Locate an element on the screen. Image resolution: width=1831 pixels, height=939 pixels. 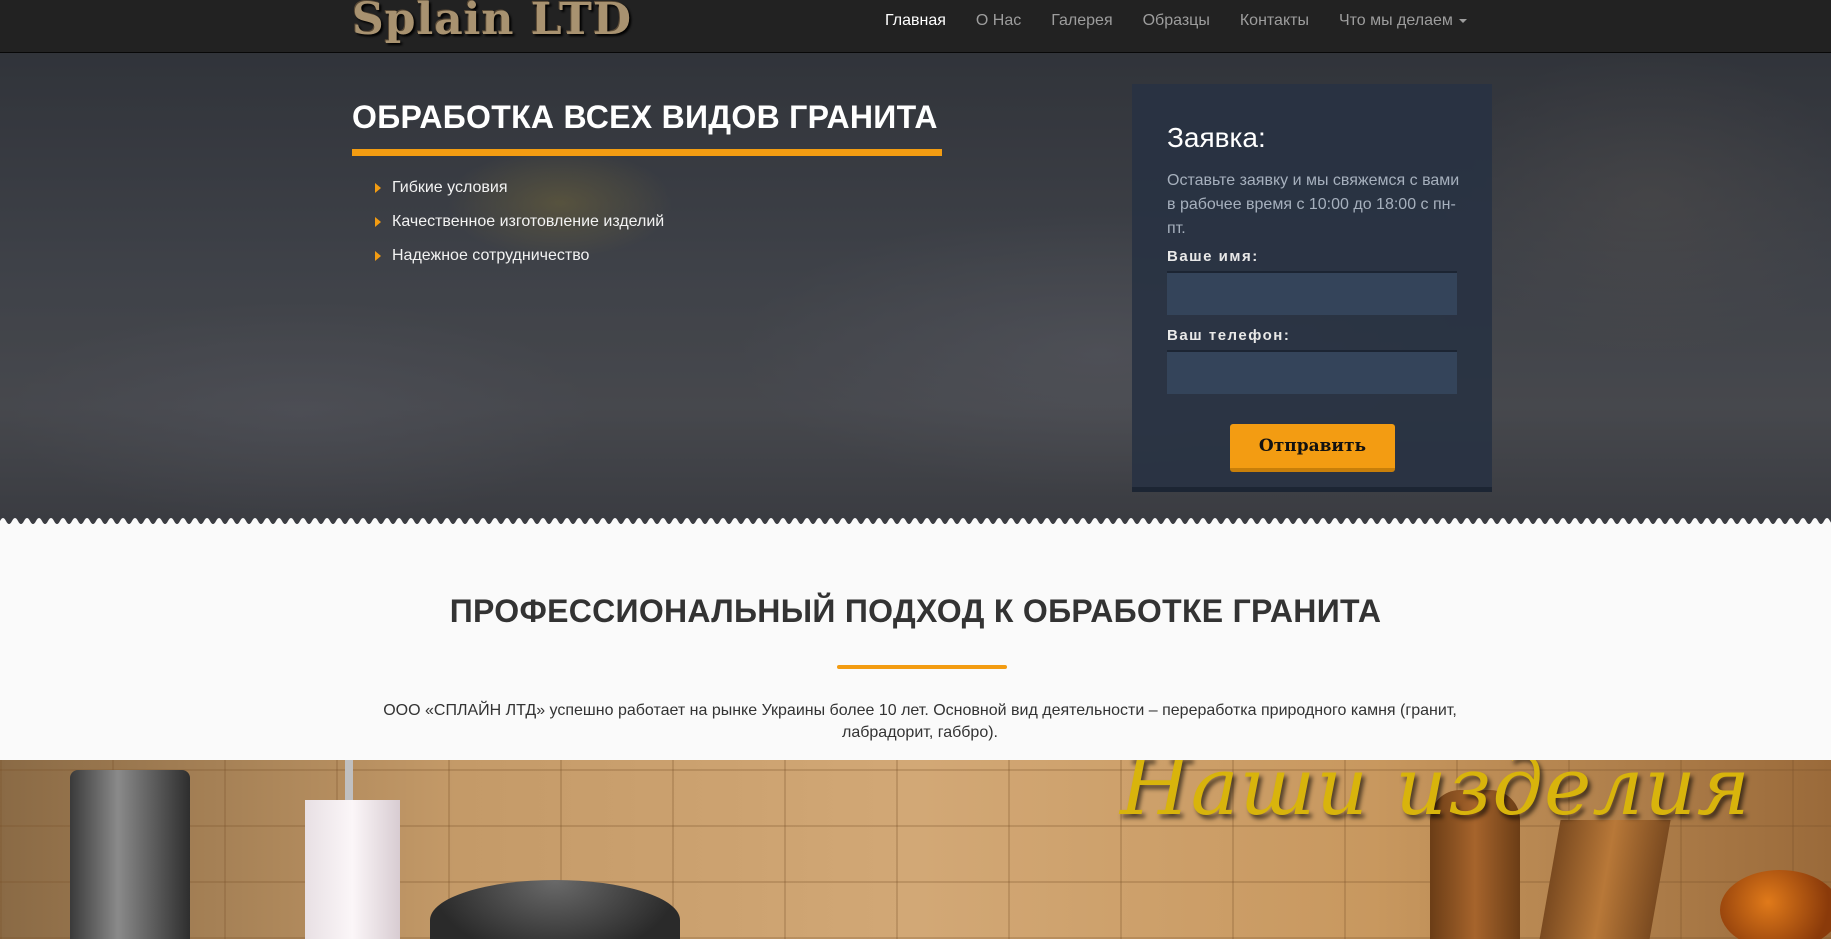
feature-text: Качественное изготовление изделий is located at coordinates (528, 221).